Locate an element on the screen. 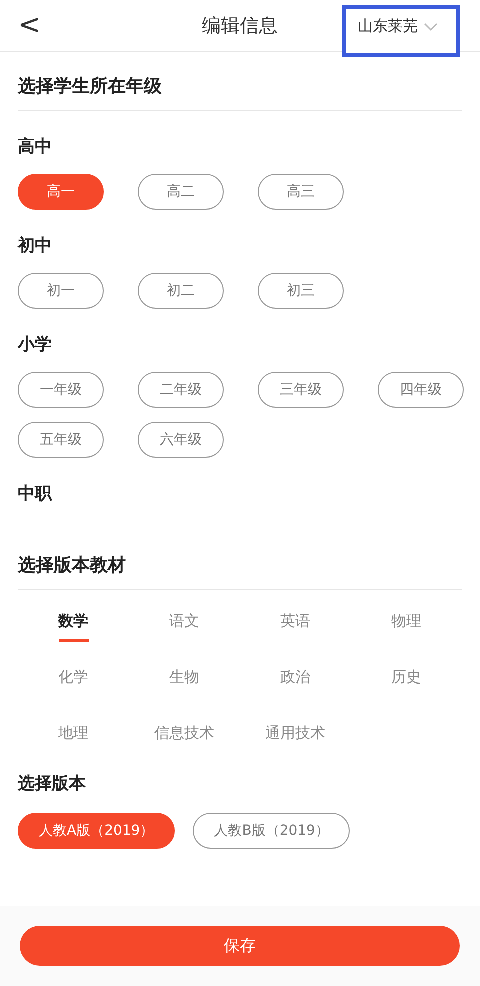 Image resolution: width=480 pixels, height=986 pixels. subject-tab: 英语 is located at coordinates (295, 625).